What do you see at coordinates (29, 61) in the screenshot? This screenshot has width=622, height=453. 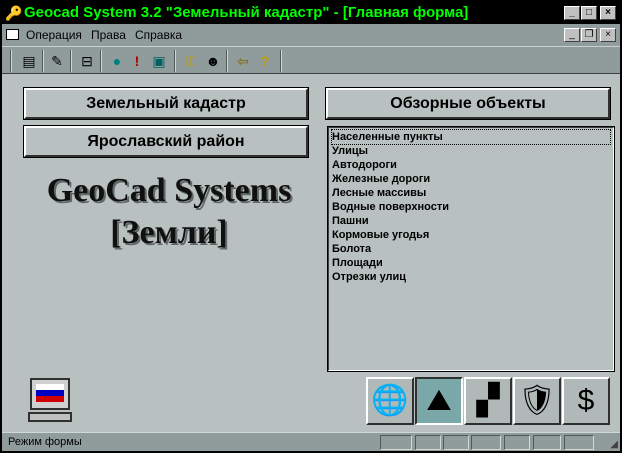 I see `forms-icon: ▤` at bounding box center [29, 61].